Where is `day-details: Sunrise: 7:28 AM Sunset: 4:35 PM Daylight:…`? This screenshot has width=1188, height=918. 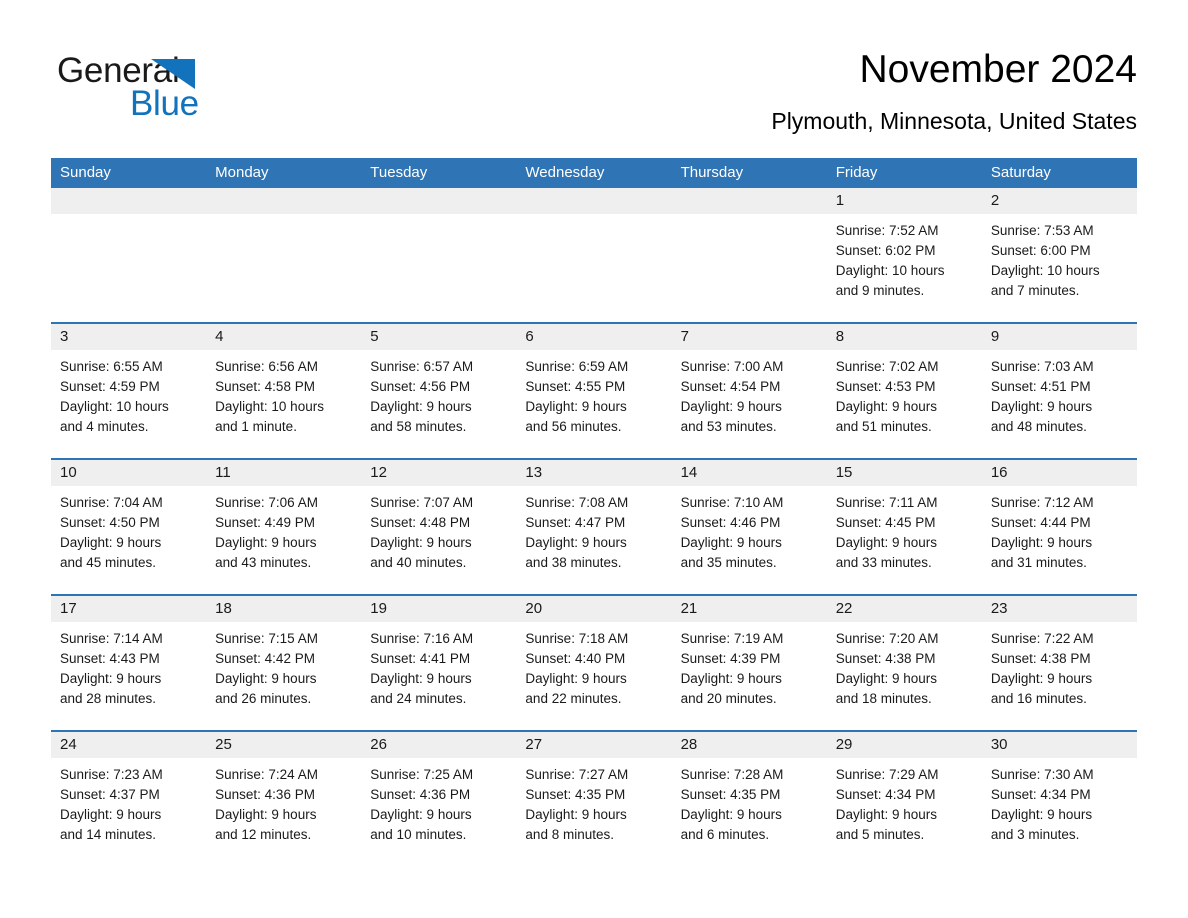
day-details: Sunrise: 7:28 AM Sunset: 4:35 PM Daylight:… is located at coordinates (749, 801).